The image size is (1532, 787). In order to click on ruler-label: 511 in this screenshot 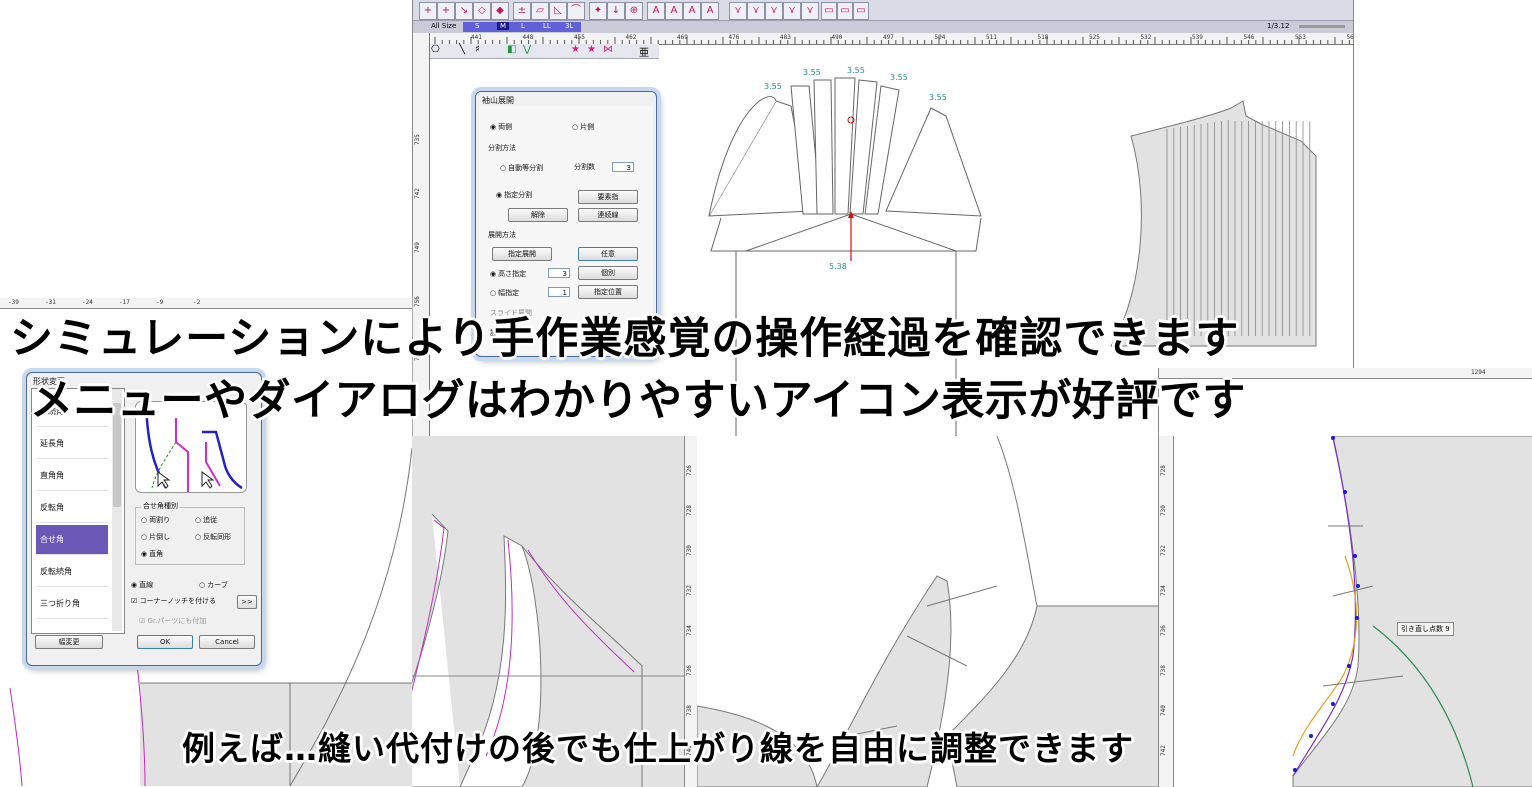, I will do `click(991, 37)`.